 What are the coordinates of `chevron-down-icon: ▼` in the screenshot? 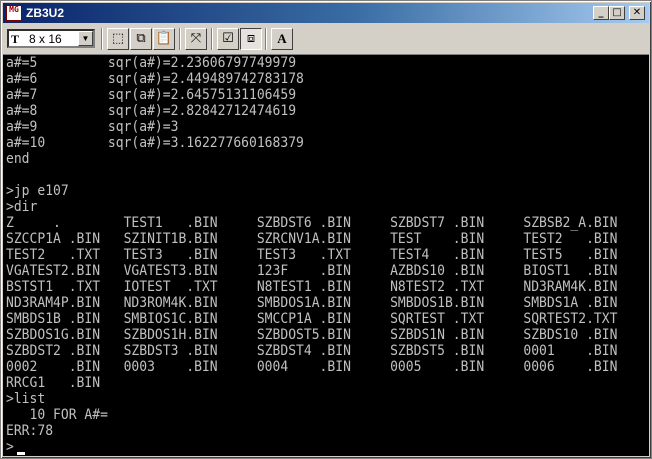 It's located at (85, 38).